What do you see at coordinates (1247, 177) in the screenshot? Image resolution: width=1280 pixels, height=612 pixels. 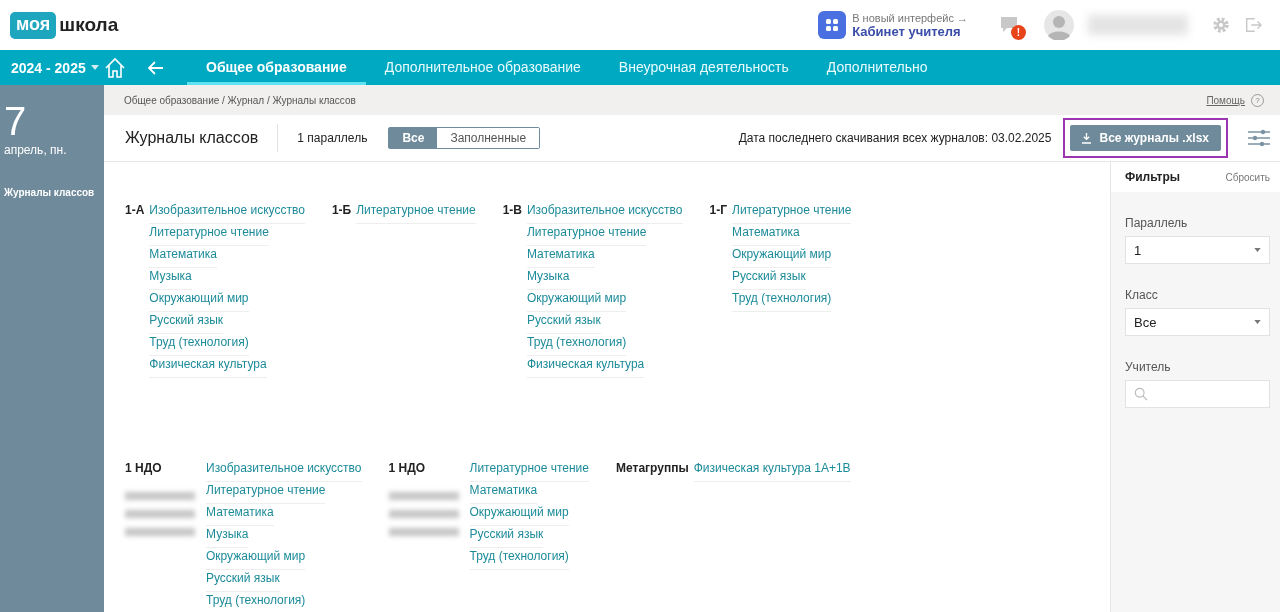 I see `reset-link: Сбросить` at bounding box center [1247, 177].